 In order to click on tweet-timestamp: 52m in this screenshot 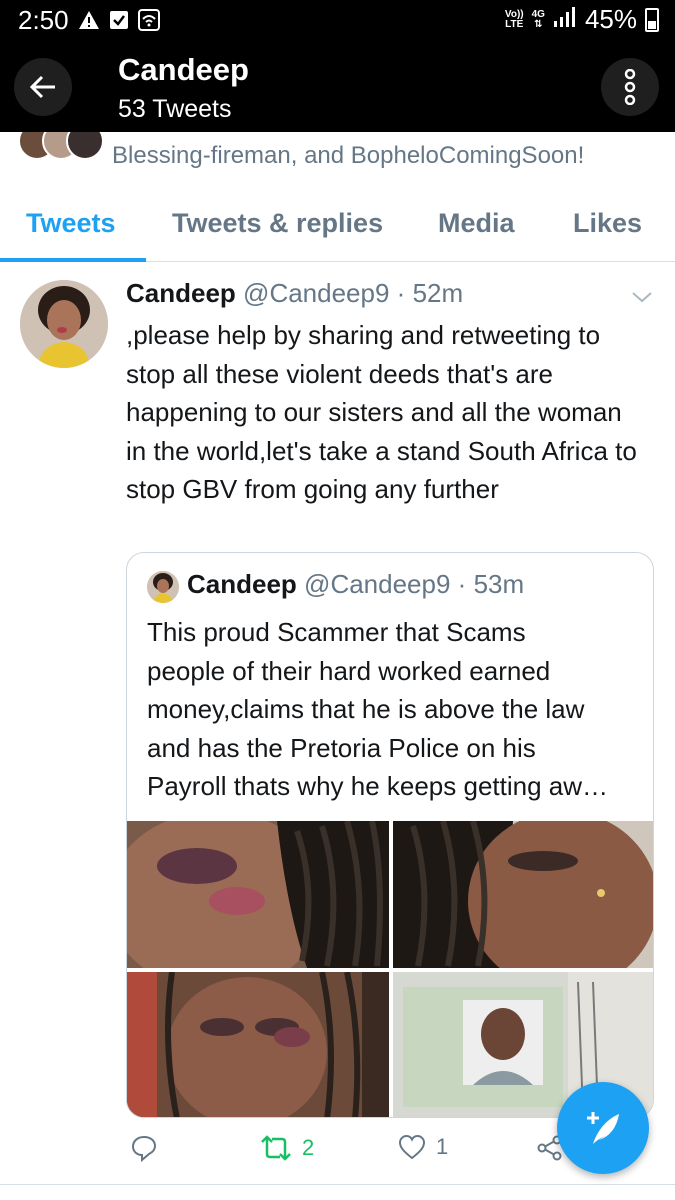, I will do `click(438, 293)`.